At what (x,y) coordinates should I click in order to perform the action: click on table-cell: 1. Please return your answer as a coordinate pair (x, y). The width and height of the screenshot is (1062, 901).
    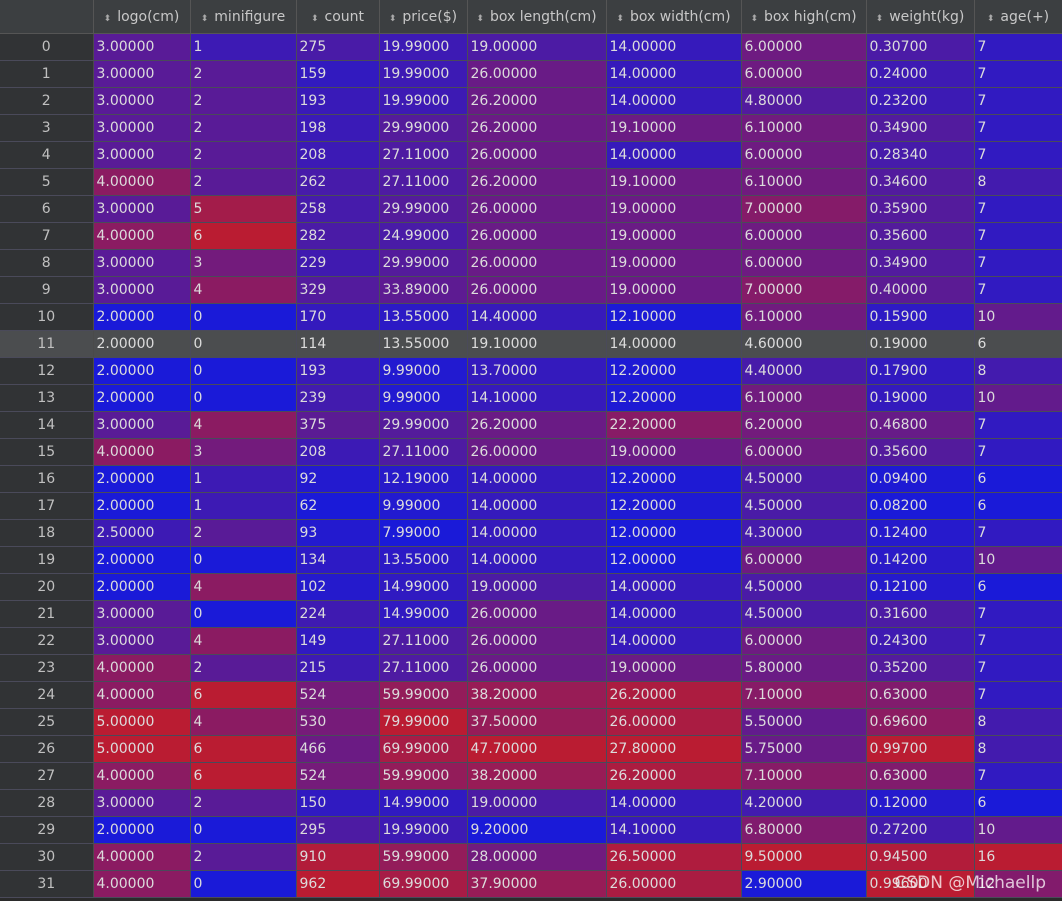
    Looking at the image, I should click on (243, 47).